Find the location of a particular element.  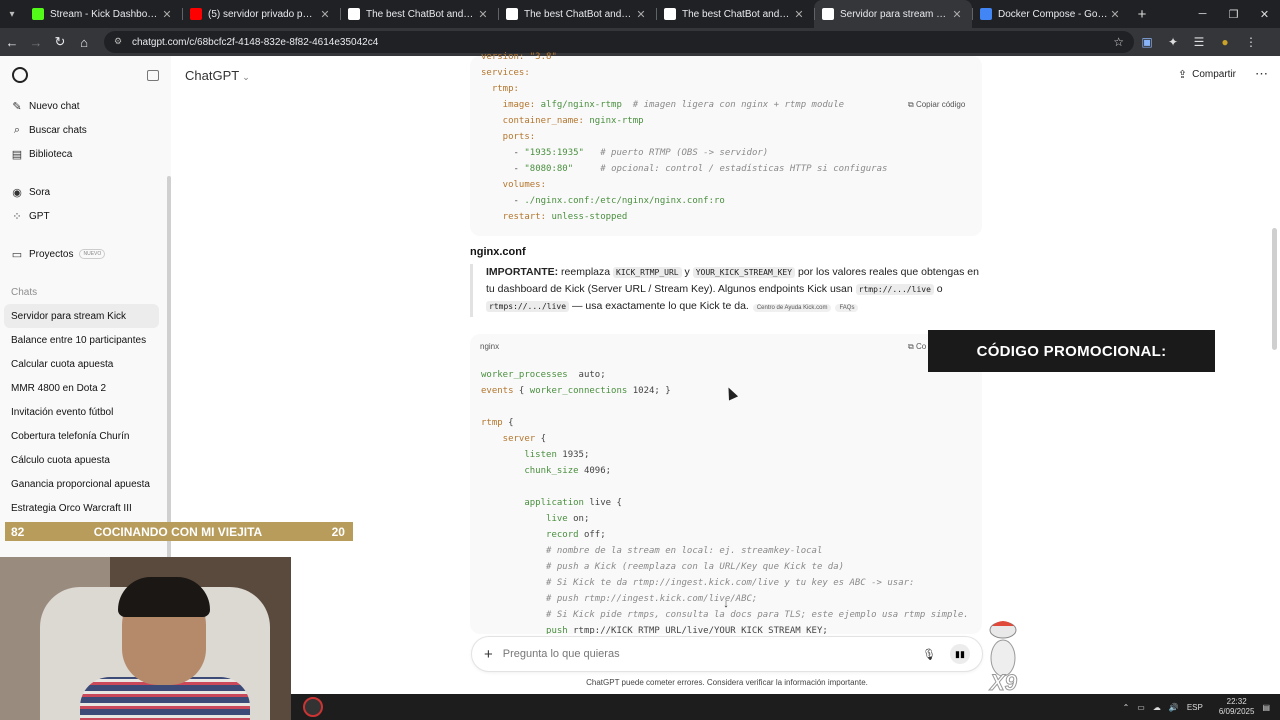

chat-history-item: Calcular cuota apuesta is located at coordinates (85, 364).